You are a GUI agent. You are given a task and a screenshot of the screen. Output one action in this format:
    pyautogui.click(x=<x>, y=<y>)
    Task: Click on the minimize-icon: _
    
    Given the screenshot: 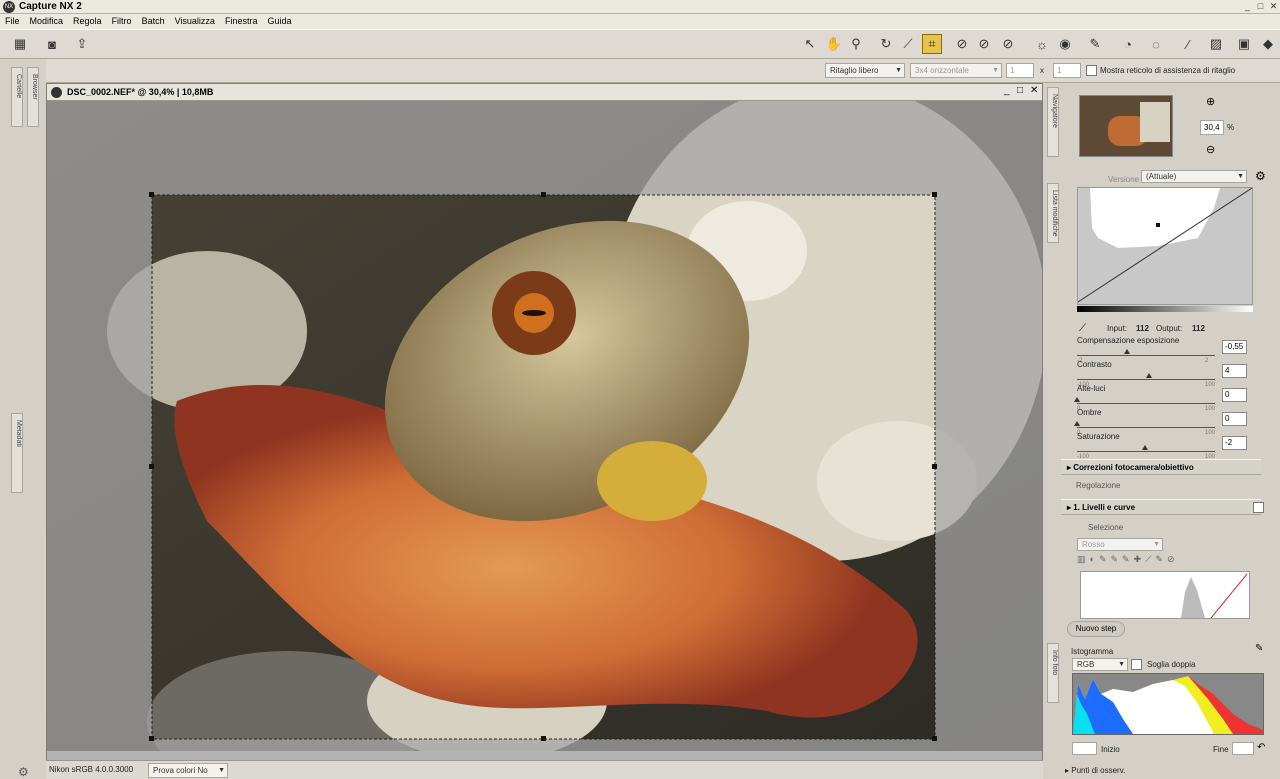 What is the action you would take?
    pyautogui.click(x=1247, y=6)
    